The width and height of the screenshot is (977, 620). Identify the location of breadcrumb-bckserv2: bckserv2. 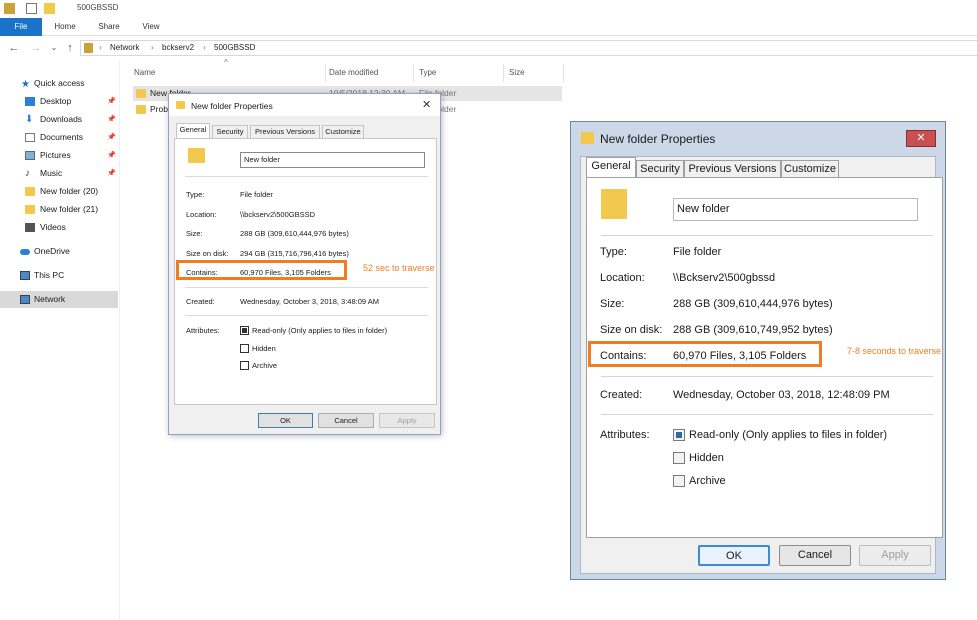
(178, 47).